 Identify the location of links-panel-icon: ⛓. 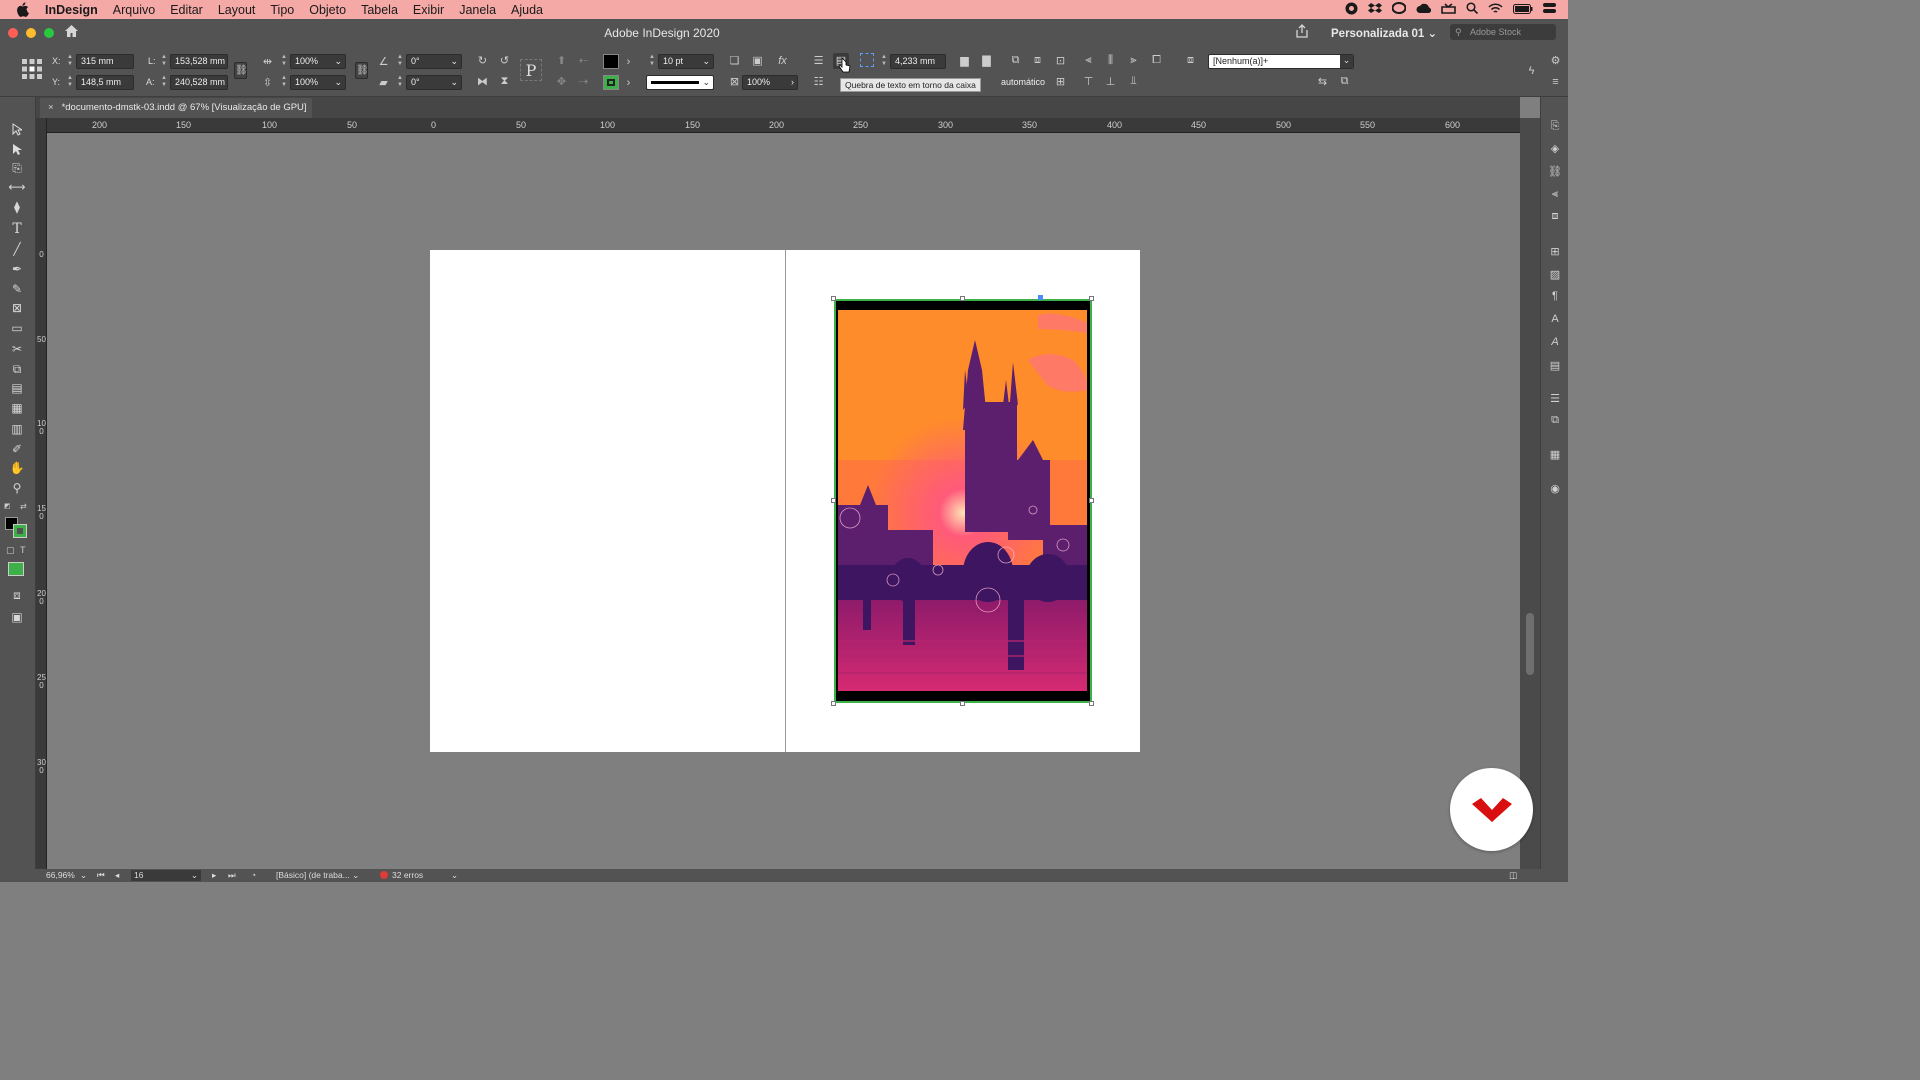
(1555, 171).